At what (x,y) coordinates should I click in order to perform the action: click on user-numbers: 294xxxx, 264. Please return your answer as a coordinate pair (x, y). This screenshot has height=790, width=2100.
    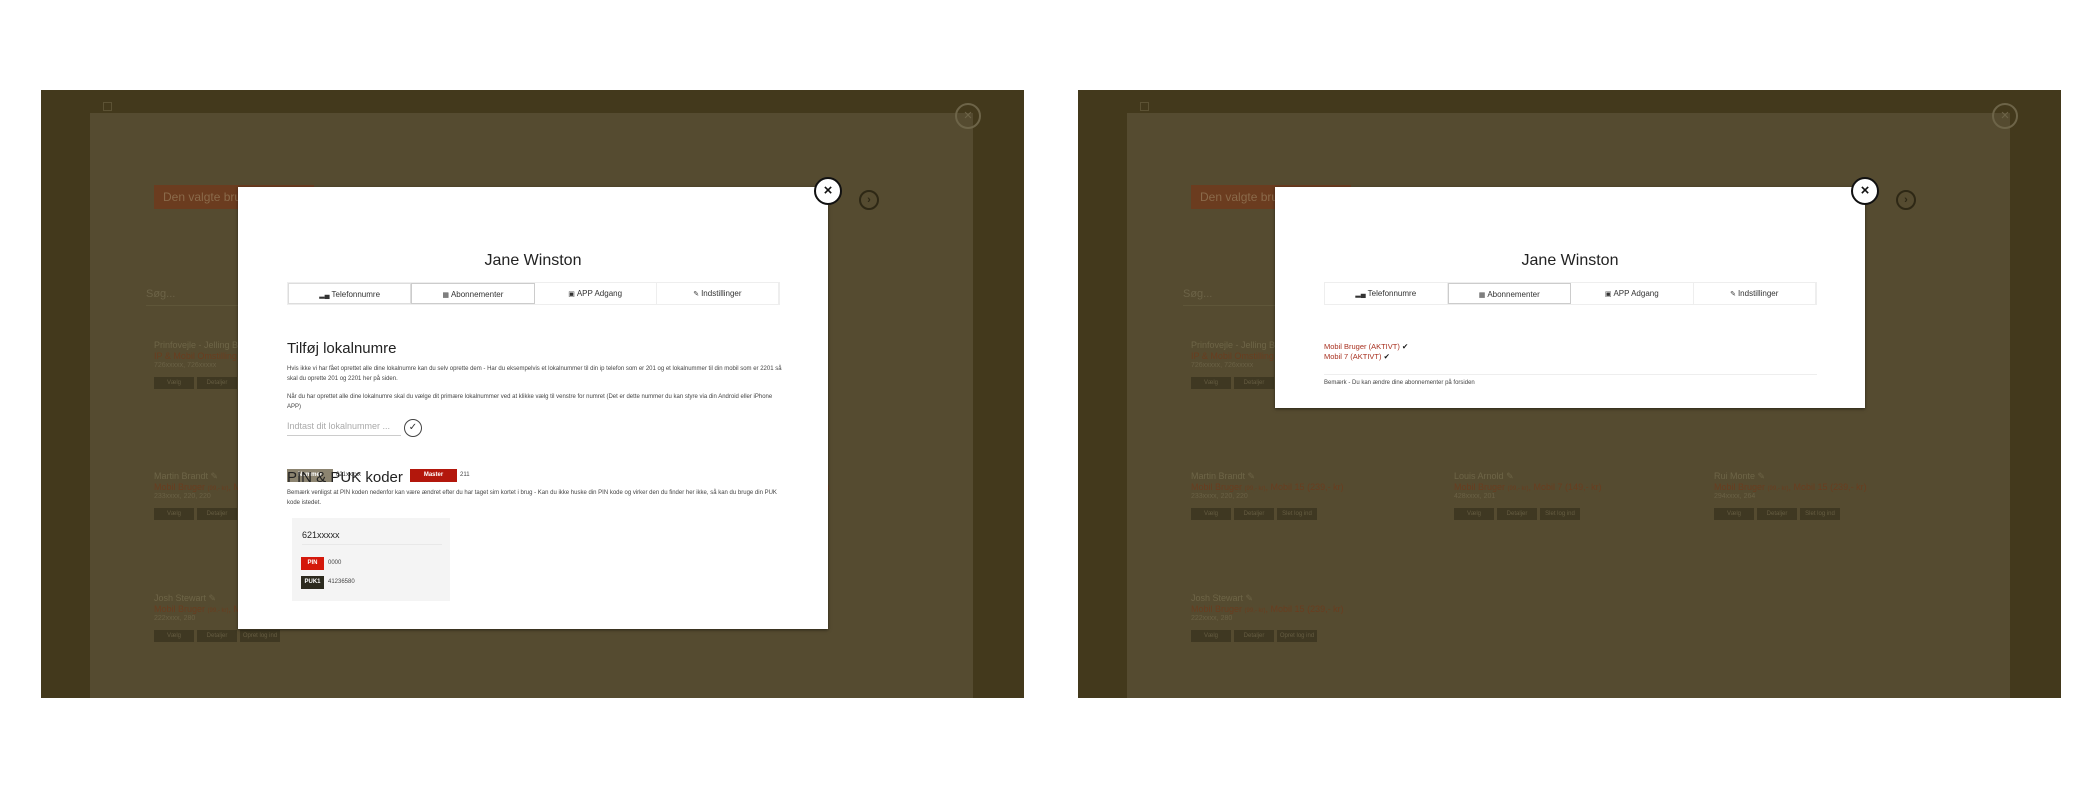
    Looking at the image, I should click on (1735, 496).